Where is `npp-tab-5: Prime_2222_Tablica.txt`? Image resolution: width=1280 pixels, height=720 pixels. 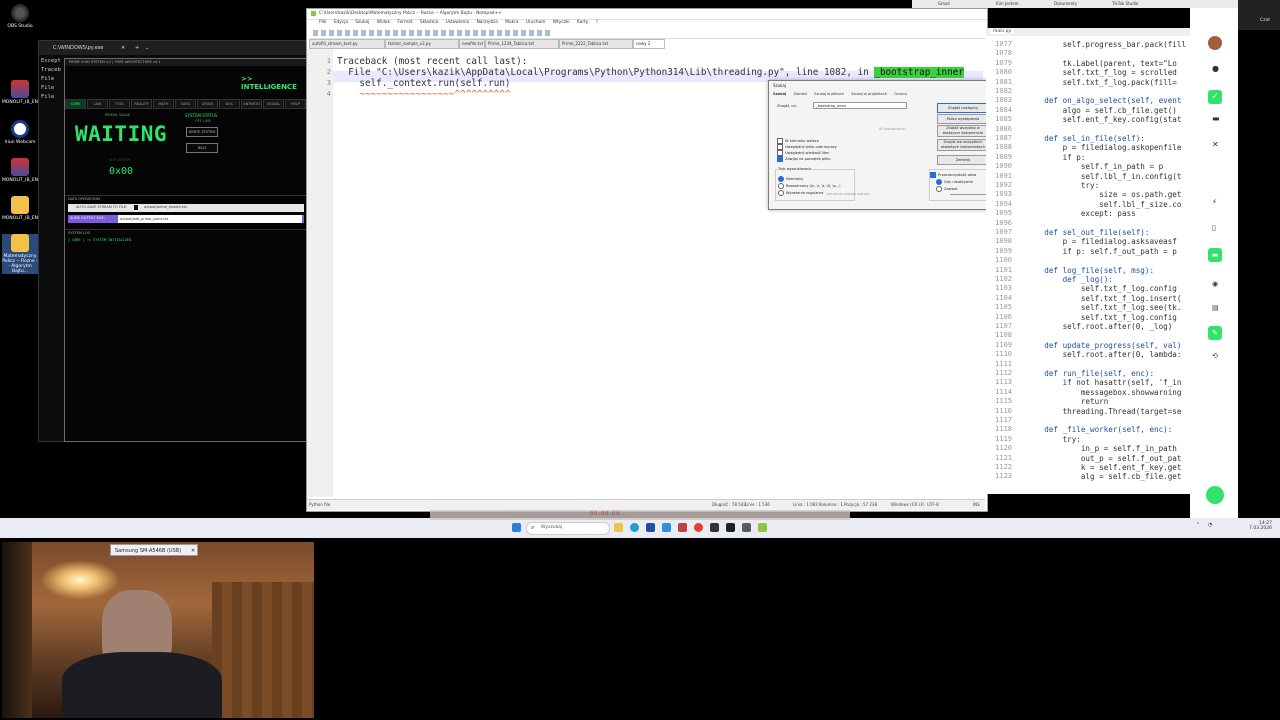
npp-tab-5: Prime_2222_Tablica.txt is located at coordinates (596, 44).